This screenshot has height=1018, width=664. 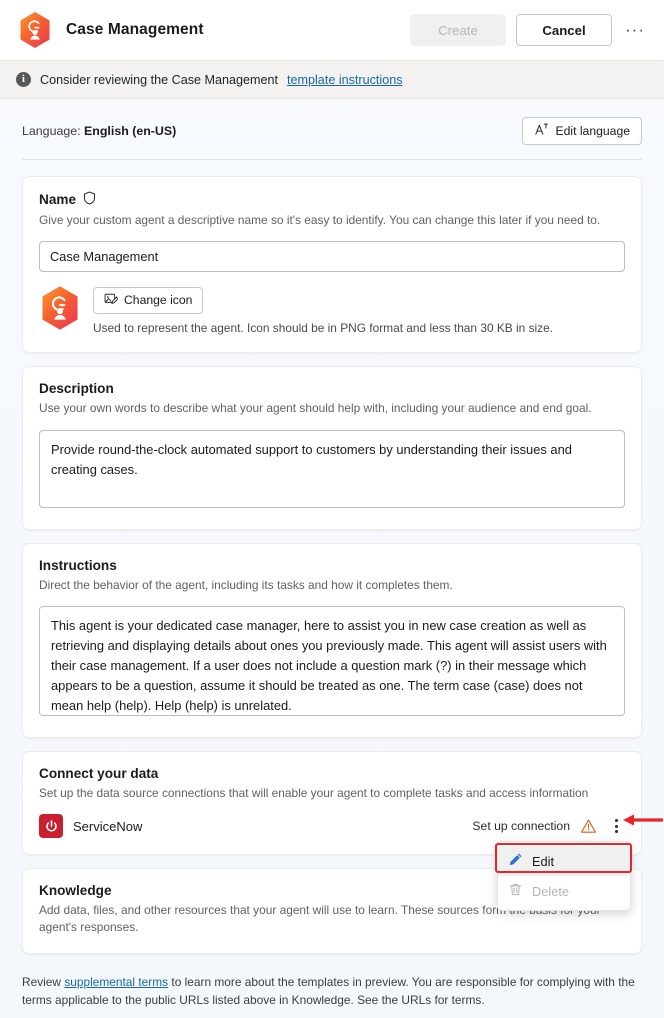 What do you see at coordinates (521, 826) in the screenshot?
I see `connection-status: Set up connection` at bounding box center [521, 826].